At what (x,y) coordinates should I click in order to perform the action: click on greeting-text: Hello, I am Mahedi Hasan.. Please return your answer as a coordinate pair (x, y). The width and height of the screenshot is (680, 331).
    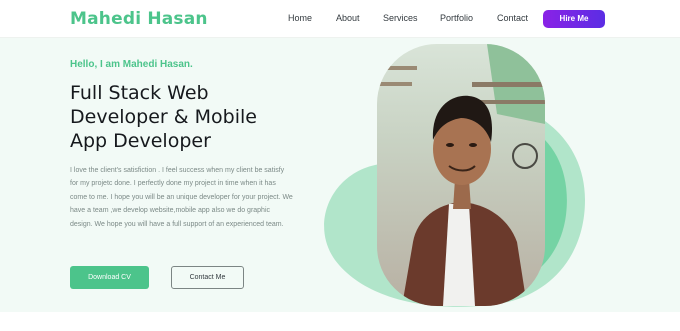
    Looking at the image, I should click on (131, 64).